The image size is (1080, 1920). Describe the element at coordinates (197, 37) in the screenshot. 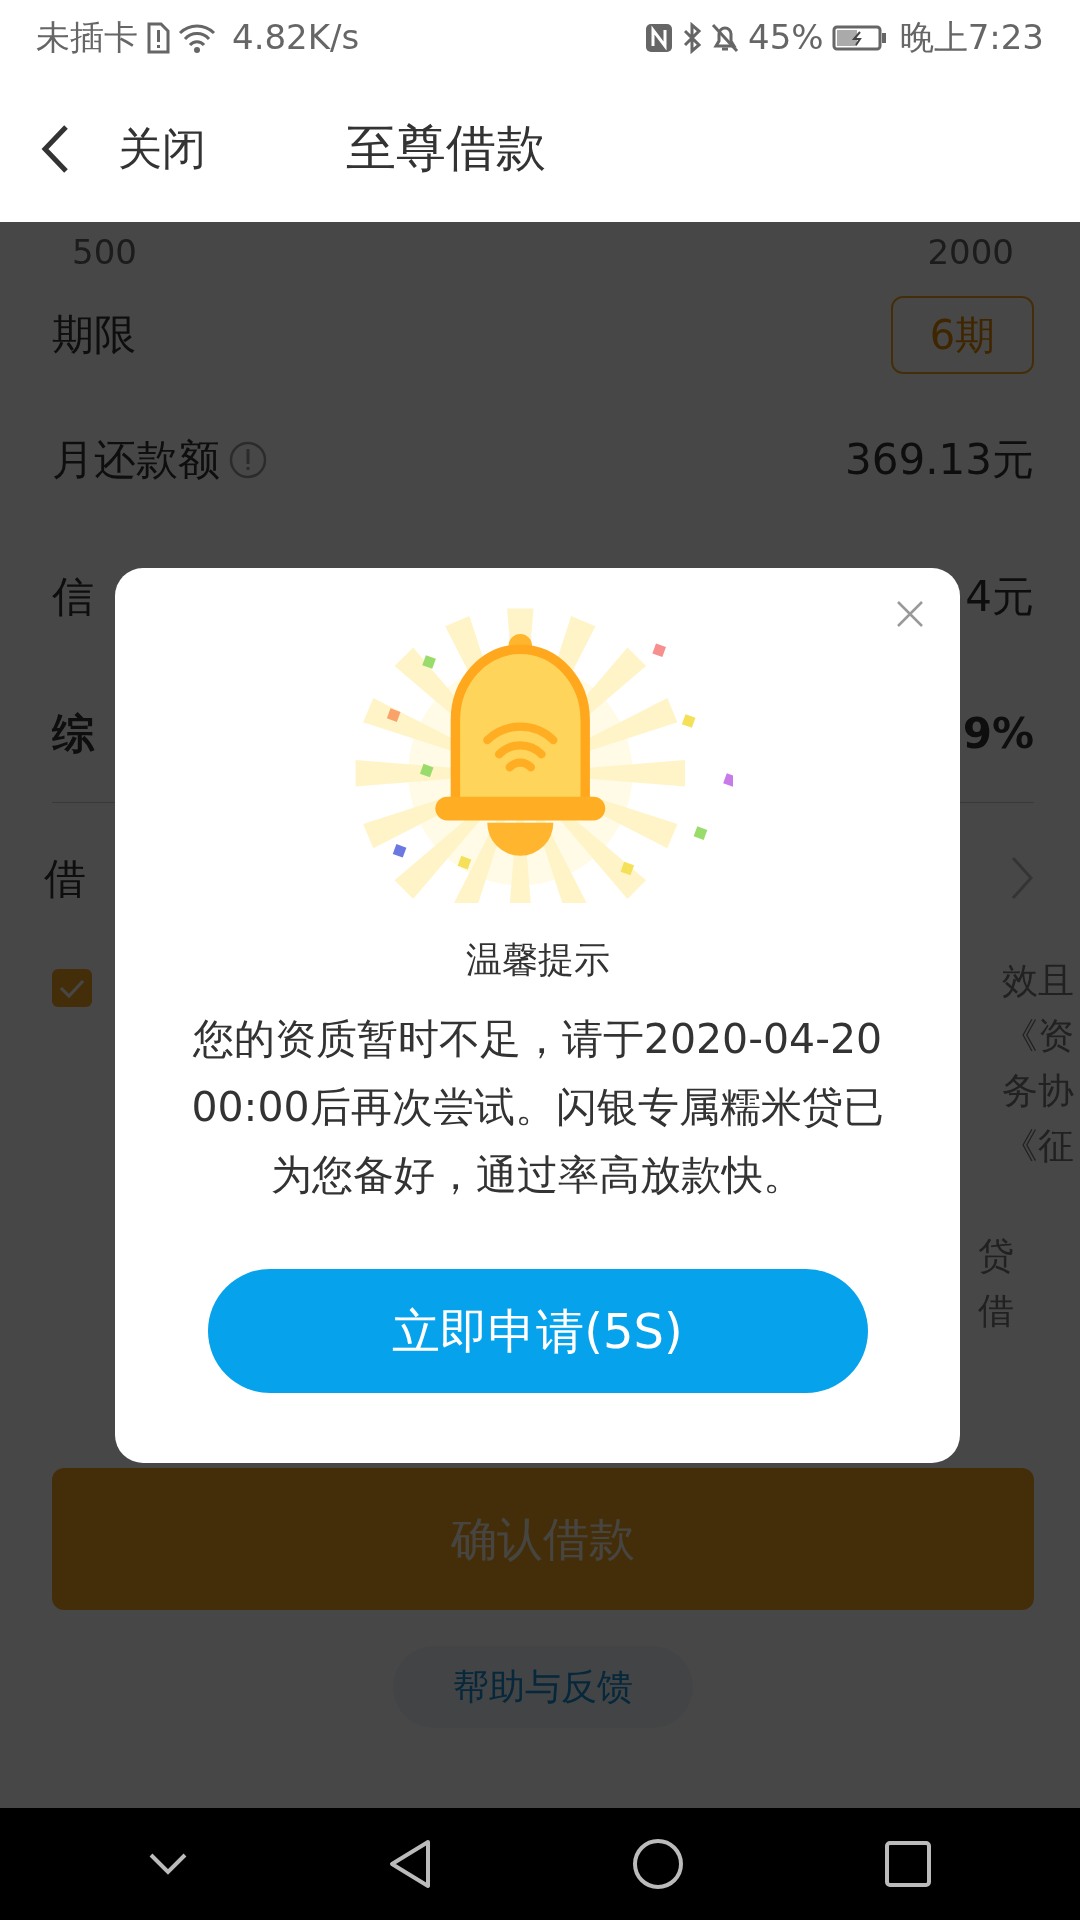

I see `wifi-icon` at that location.